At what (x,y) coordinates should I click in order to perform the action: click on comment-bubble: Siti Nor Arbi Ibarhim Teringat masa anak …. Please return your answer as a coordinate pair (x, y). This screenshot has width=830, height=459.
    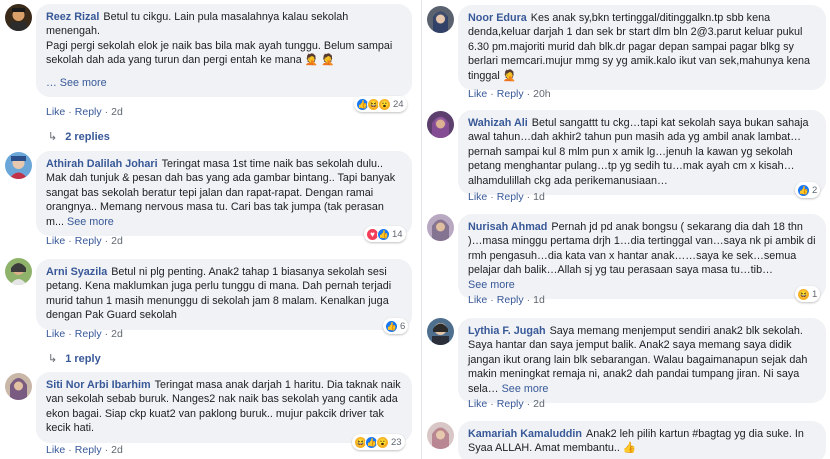
    Looking at the image, I should click on (224, 407).